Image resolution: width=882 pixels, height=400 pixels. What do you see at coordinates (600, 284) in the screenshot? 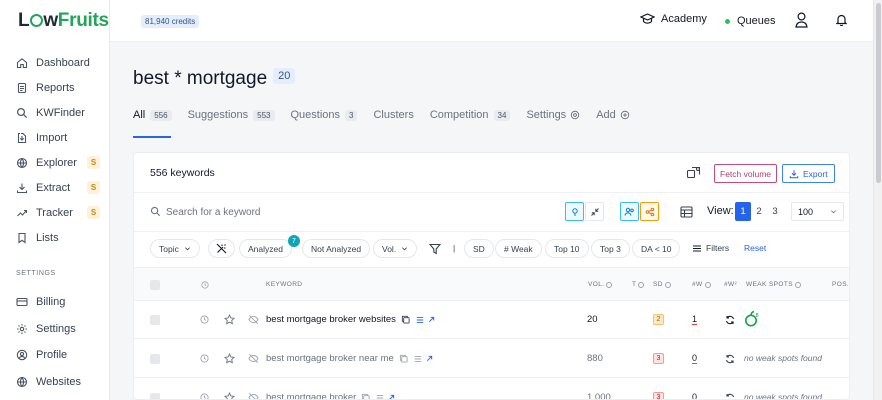
I see `col-vol: VOL.` at bounding box center [600, 284].